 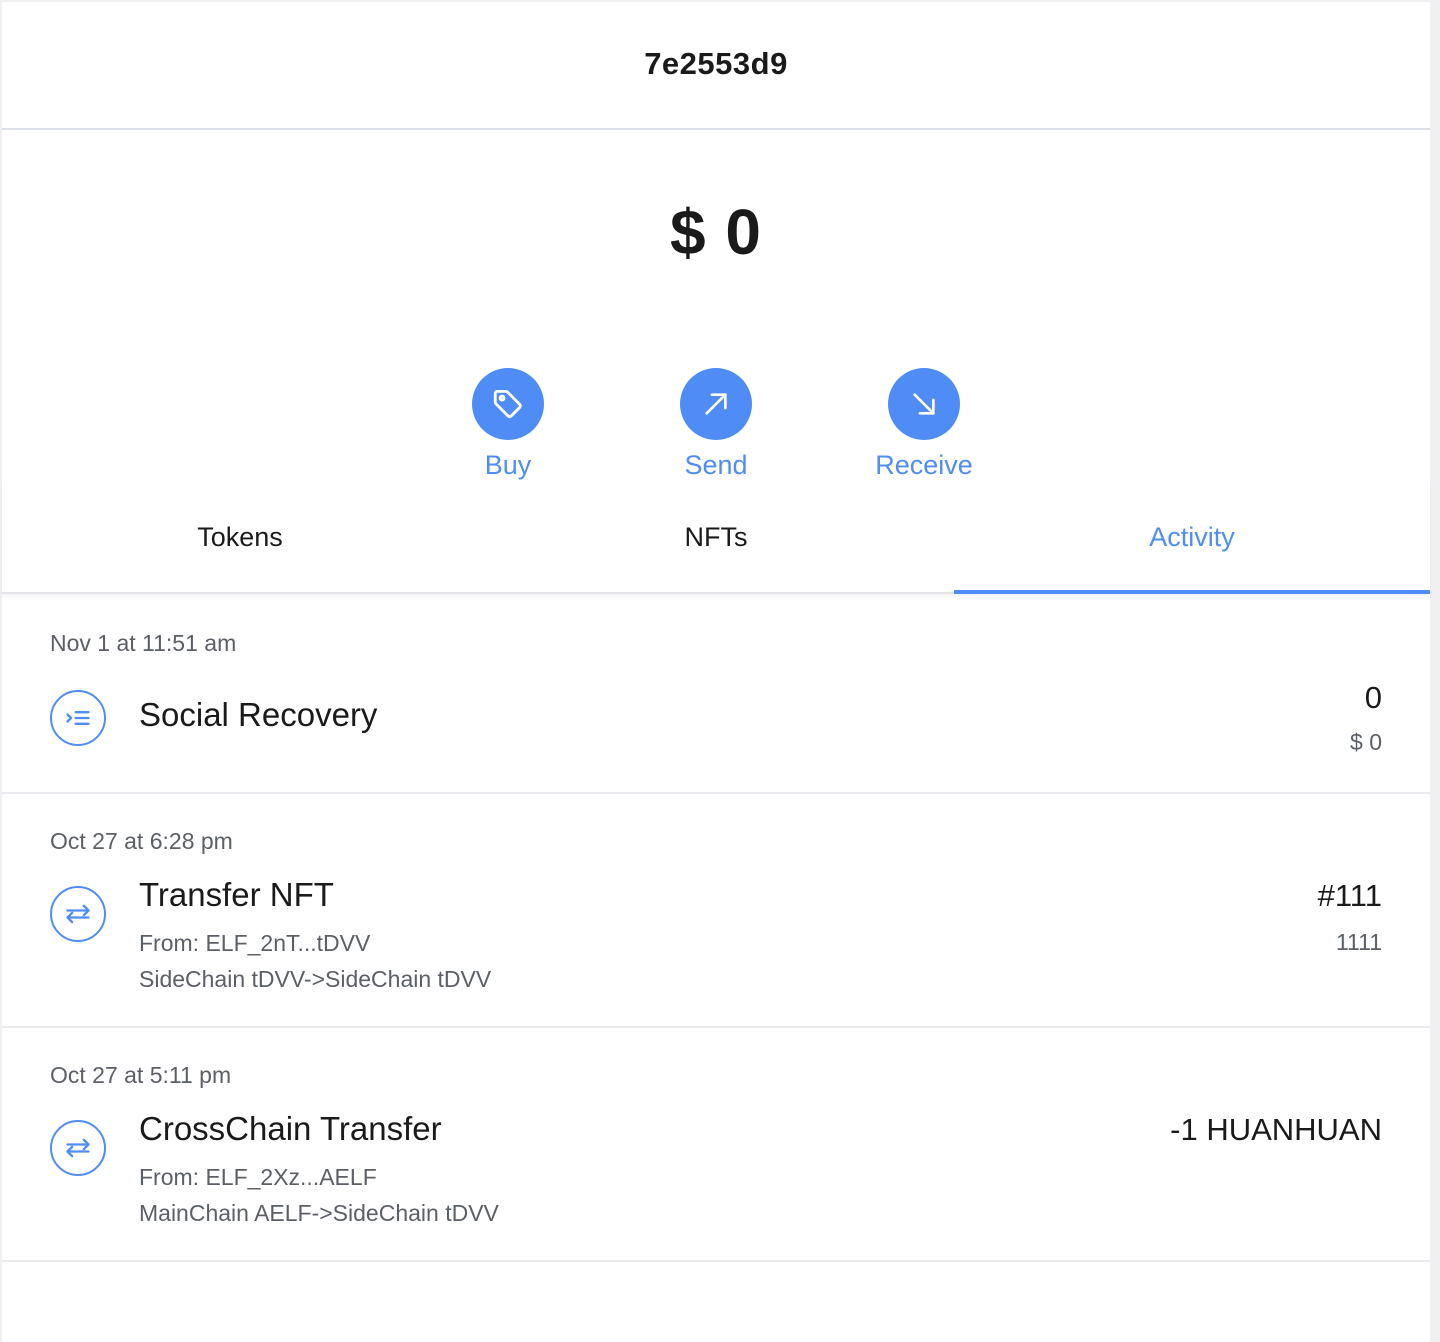 What do you see at coordinates (1349, 895) in the screenshot?
I see `activity-amount: #111` at bounding box center [1349, 895].